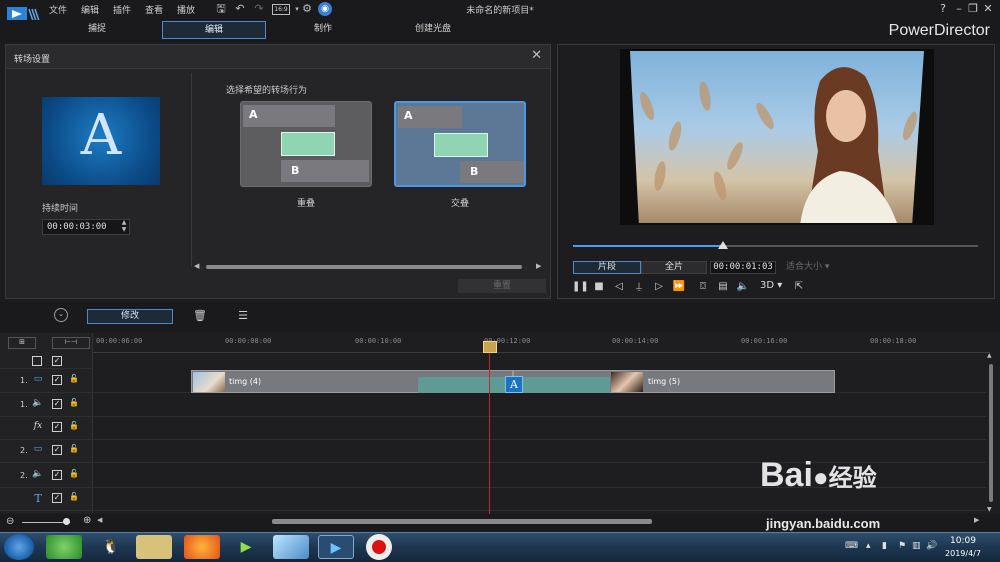 This screenshot has height=562, width=1000. What do you see at coordinates (186, 9) in the screenshot?
I see `menu-play: 播放` at bounding box center [186, 9].